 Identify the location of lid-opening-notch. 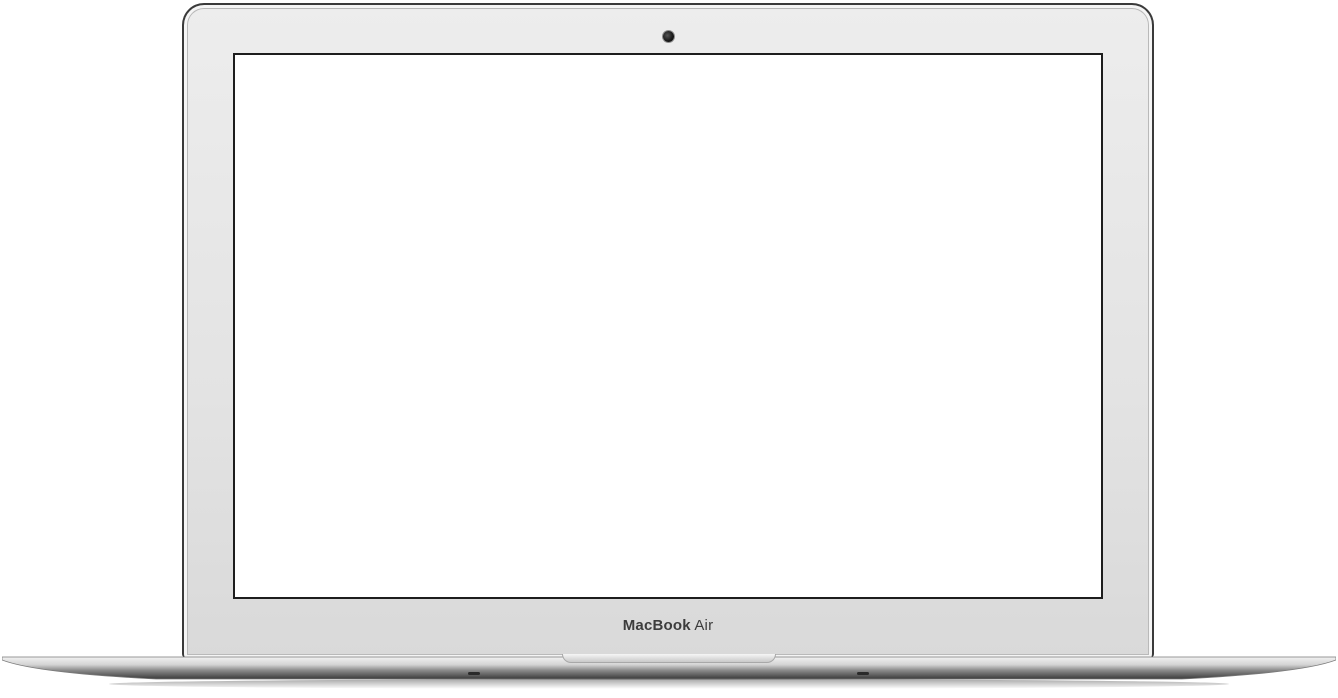
(669, 658).